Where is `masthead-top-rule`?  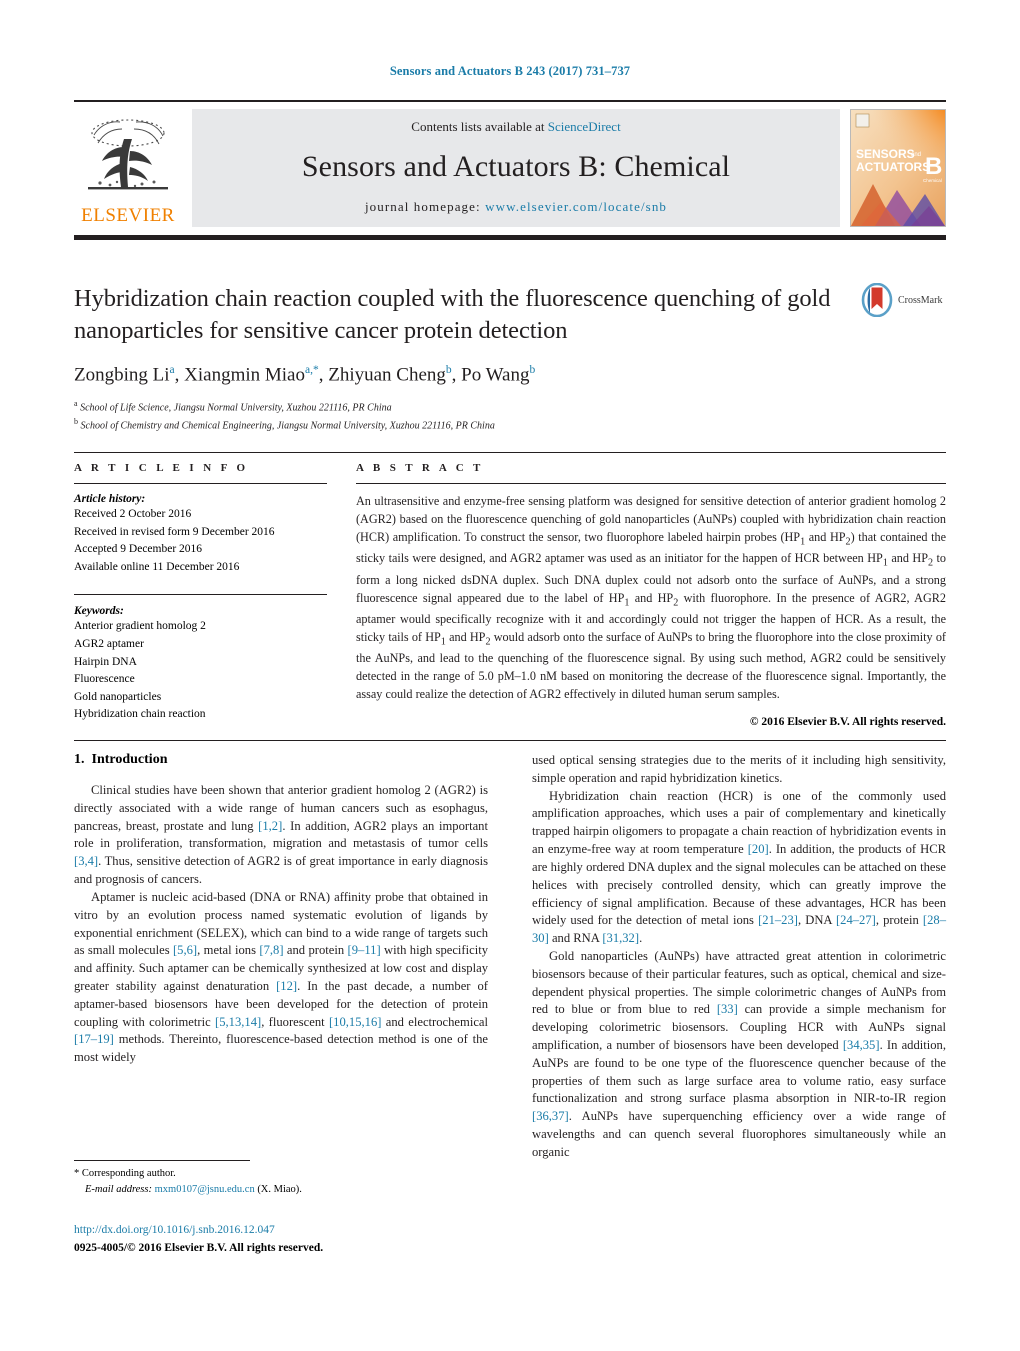
masthead-top-rule is located at coordinates (510, 101).